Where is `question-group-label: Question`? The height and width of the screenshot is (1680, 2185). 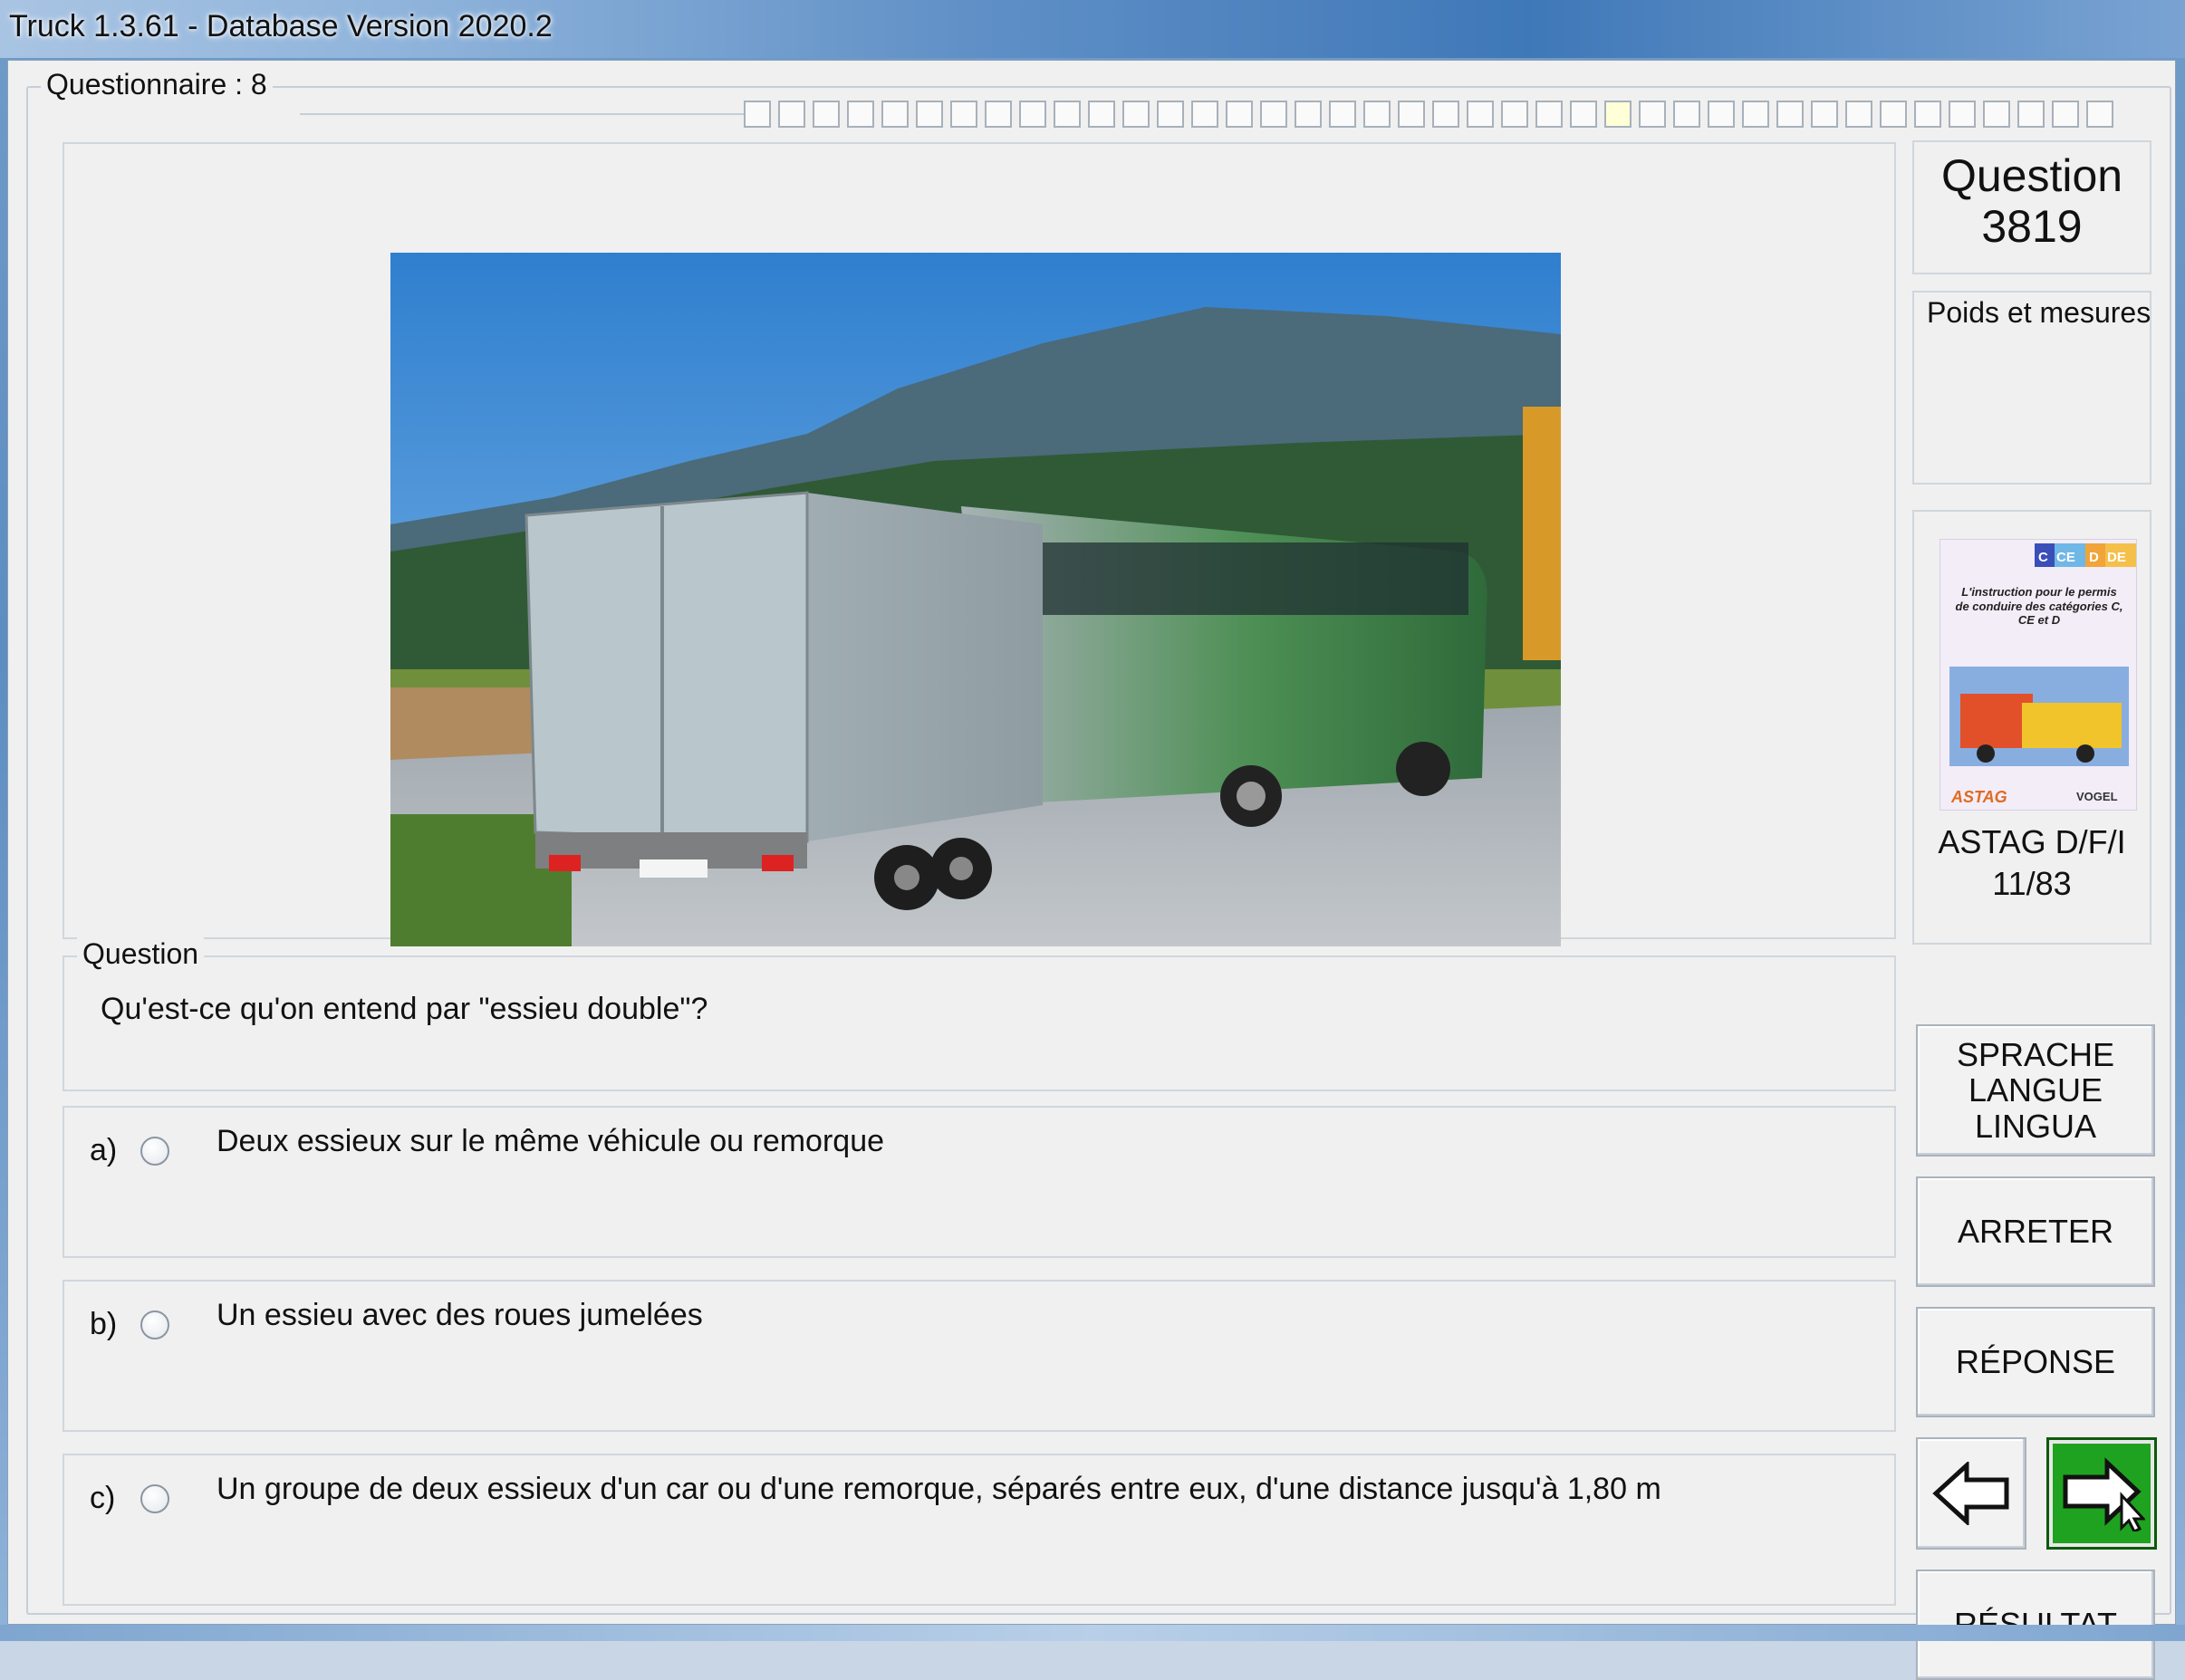 question-group-label: Question is located at coordinates (141, 954).